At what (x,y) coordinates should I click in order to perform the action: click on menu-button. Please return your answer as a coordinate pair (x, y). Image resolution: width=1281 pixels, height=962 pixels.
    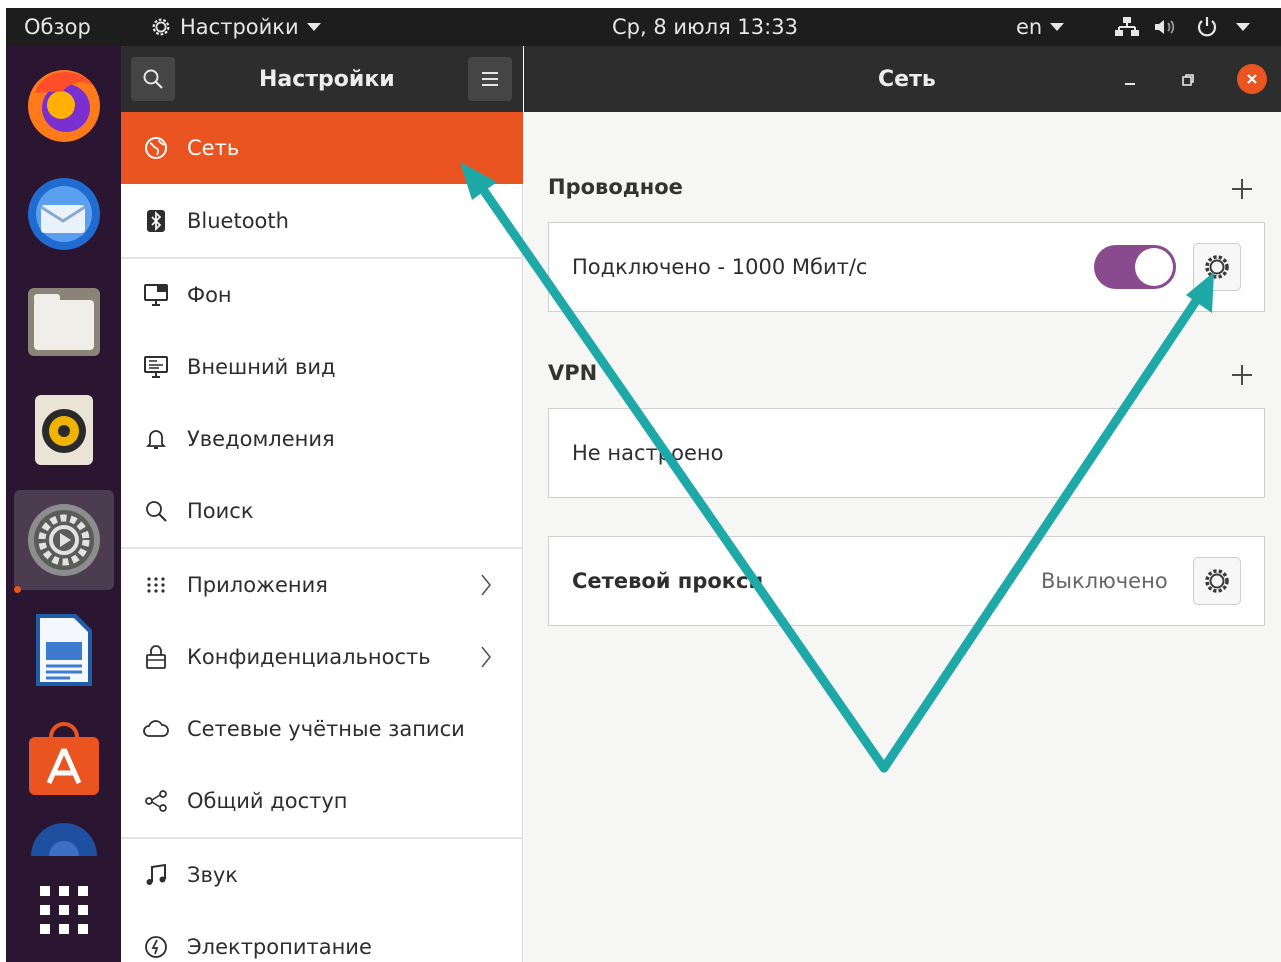
    Looking at the image, I should click on (490, 79).